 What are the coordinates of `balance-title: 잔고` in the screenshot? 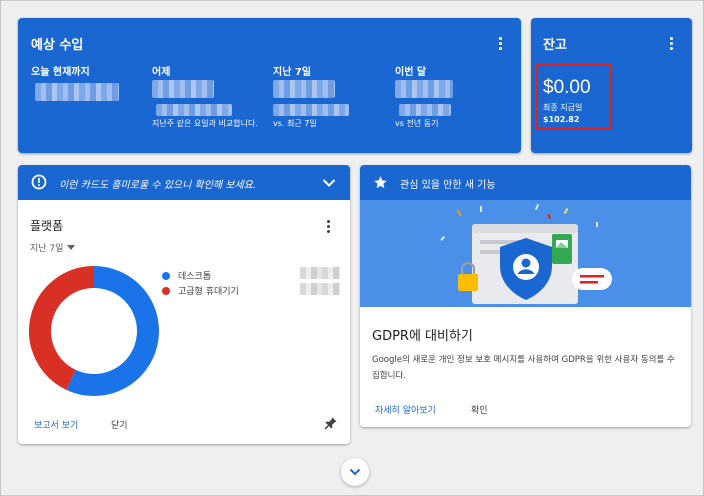 It's located at (555, 45).